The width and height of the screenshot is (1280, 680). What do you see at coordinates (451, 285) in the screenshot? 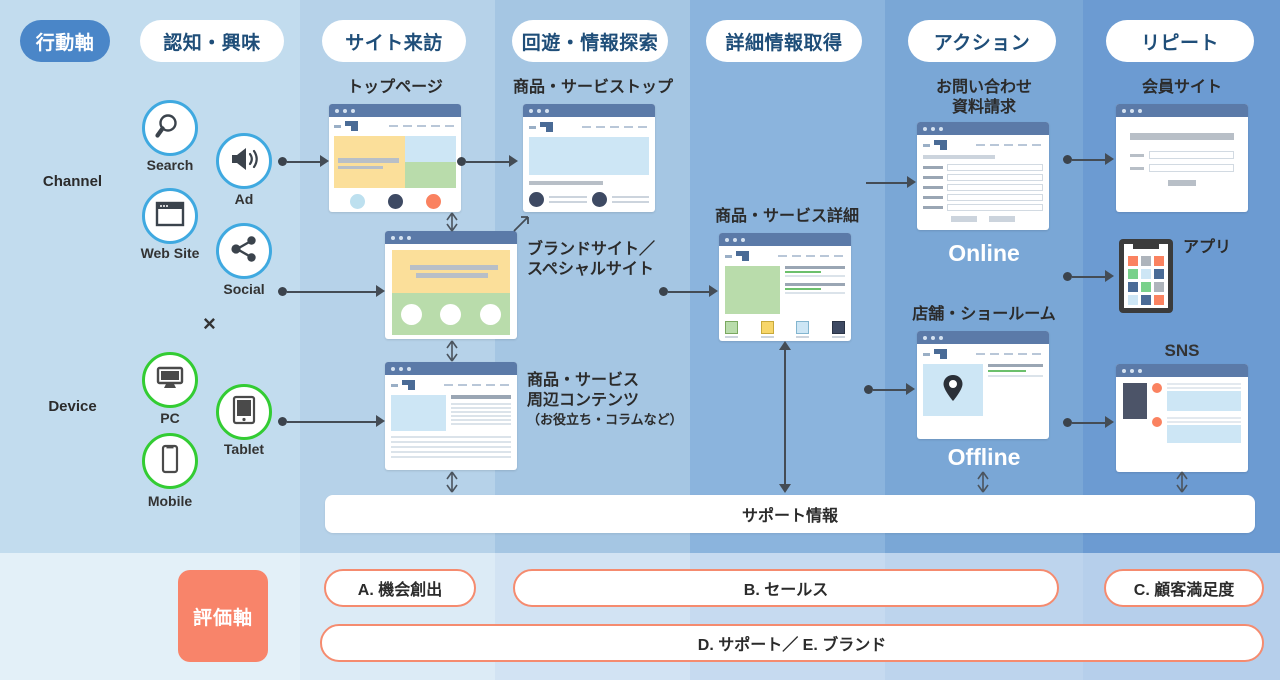
I see `brand-site-mockup` at bounding box center [451, 285].